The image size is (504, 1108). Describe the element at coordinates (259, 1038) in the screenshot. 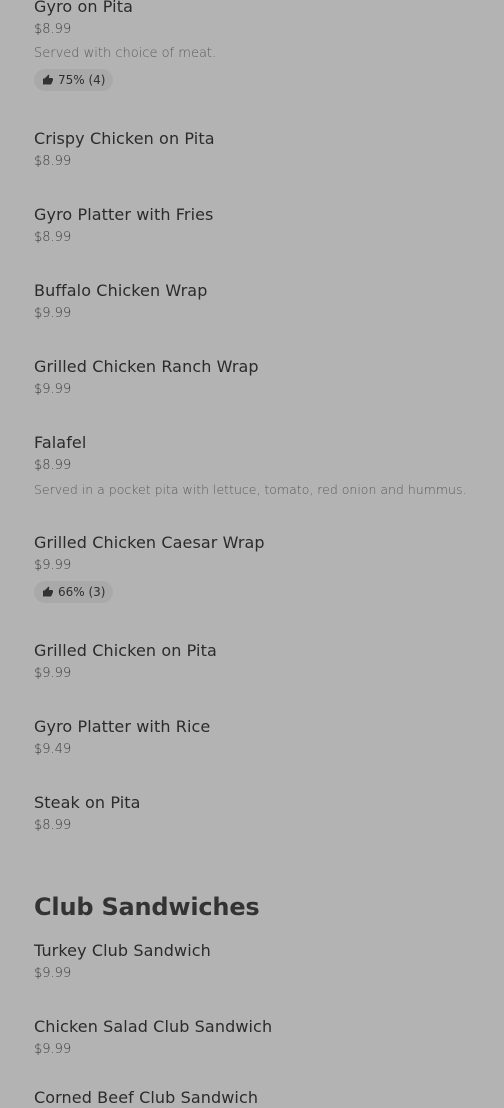

I see `menu-item-chicken-salad-club-sandwich: Chicken Salad Club Sandwich $9.99` at that location.